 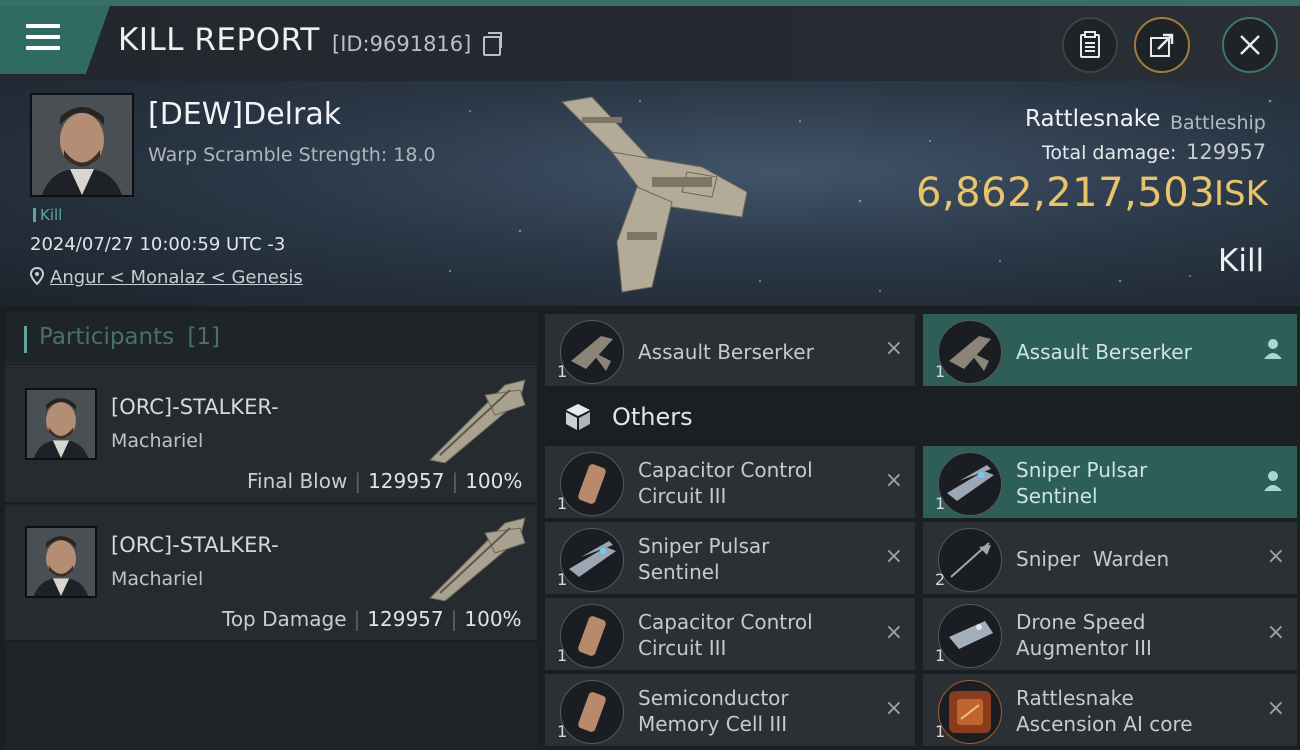 What do you see at coordinates (402, 44) in the screenshot?
I see `report-id: [ID:9691816]` at bounding box center [402, 44].